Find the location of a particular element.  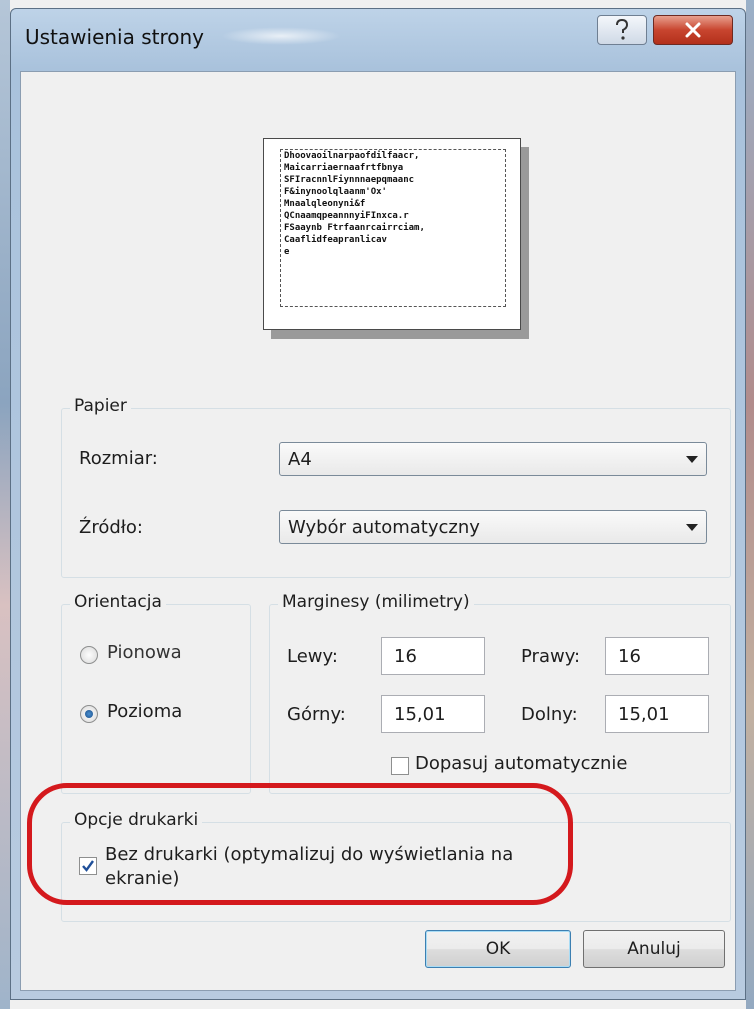

margin-left-label: Lewy: is located at coordinates (312, 656).